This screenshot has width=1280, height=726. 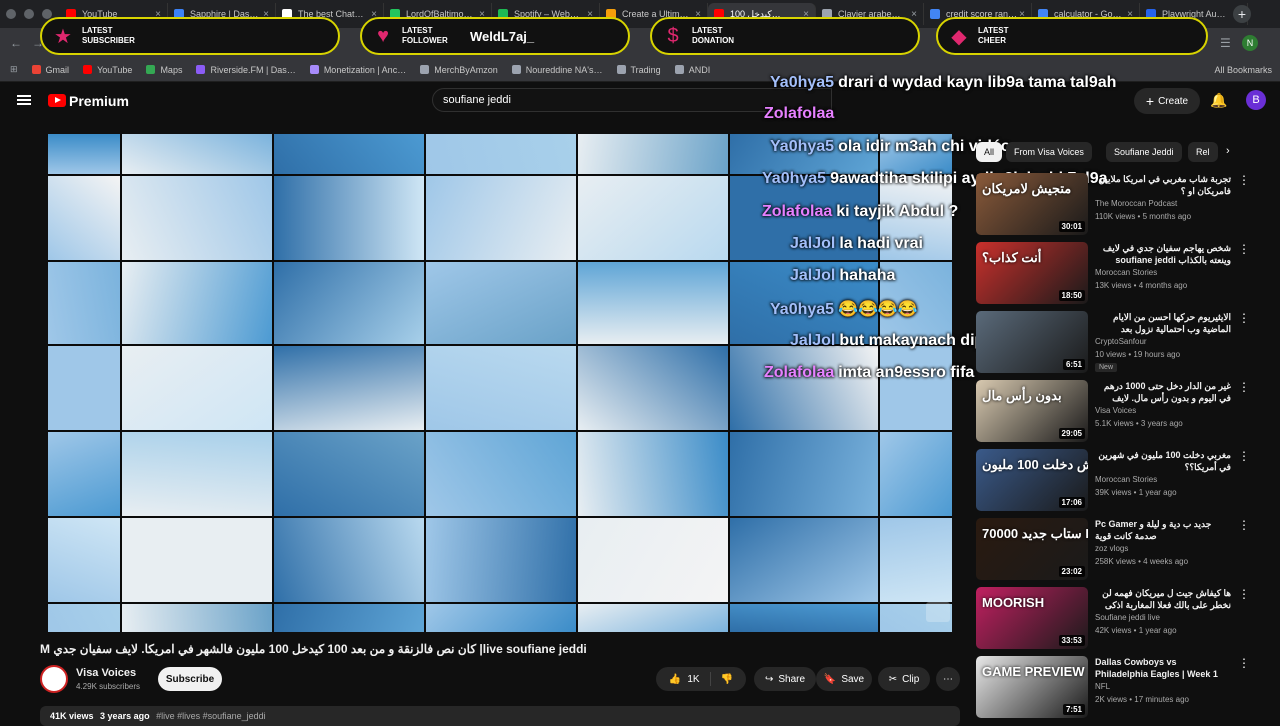 What do you see at coordinates (727, 679) in the screenshot?
I see `dislike-button: 👎` at bounding box center [727, 679].